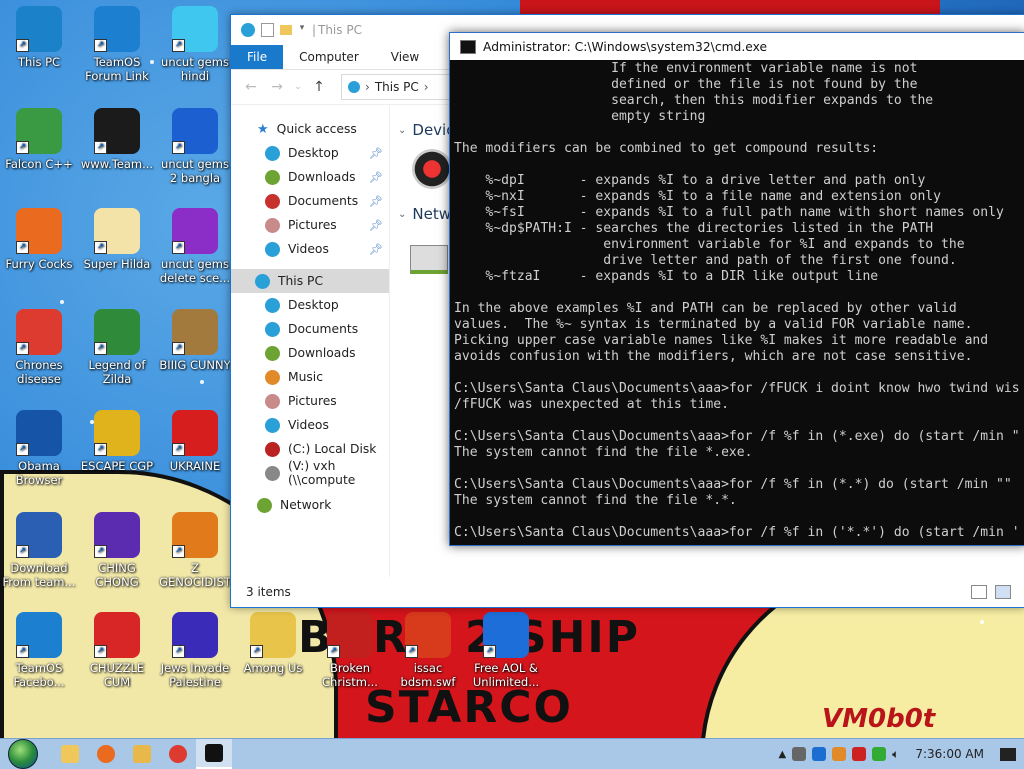 Image resolution: width=1024 pixels, height=769 pixels. I want to click on volume-icon: 🔈︎, so click(895, 754).